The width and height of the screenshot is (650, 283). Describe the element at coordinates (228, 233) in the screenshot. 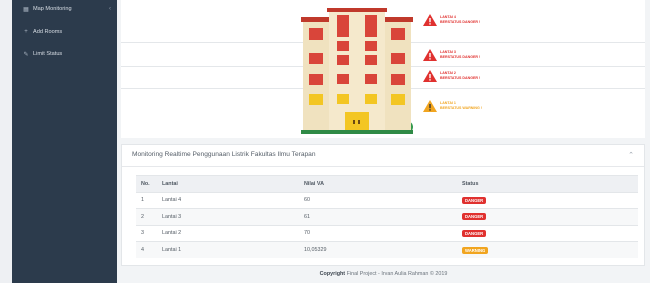

I see `cell-lantai: Lantai 2` at that location.